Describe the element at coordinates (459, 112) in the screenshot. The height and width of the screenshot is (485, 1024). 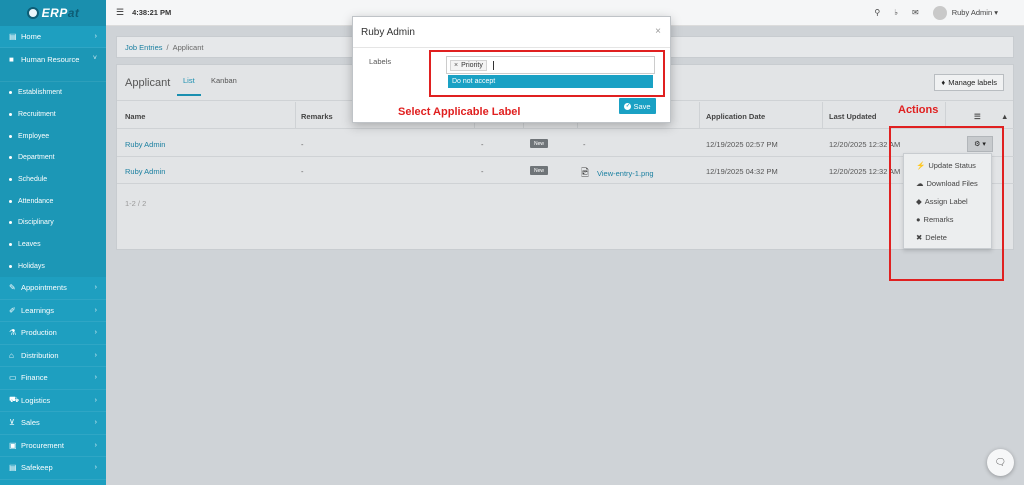
I see `annotation-select-label: Select Applicable Label` at that location.